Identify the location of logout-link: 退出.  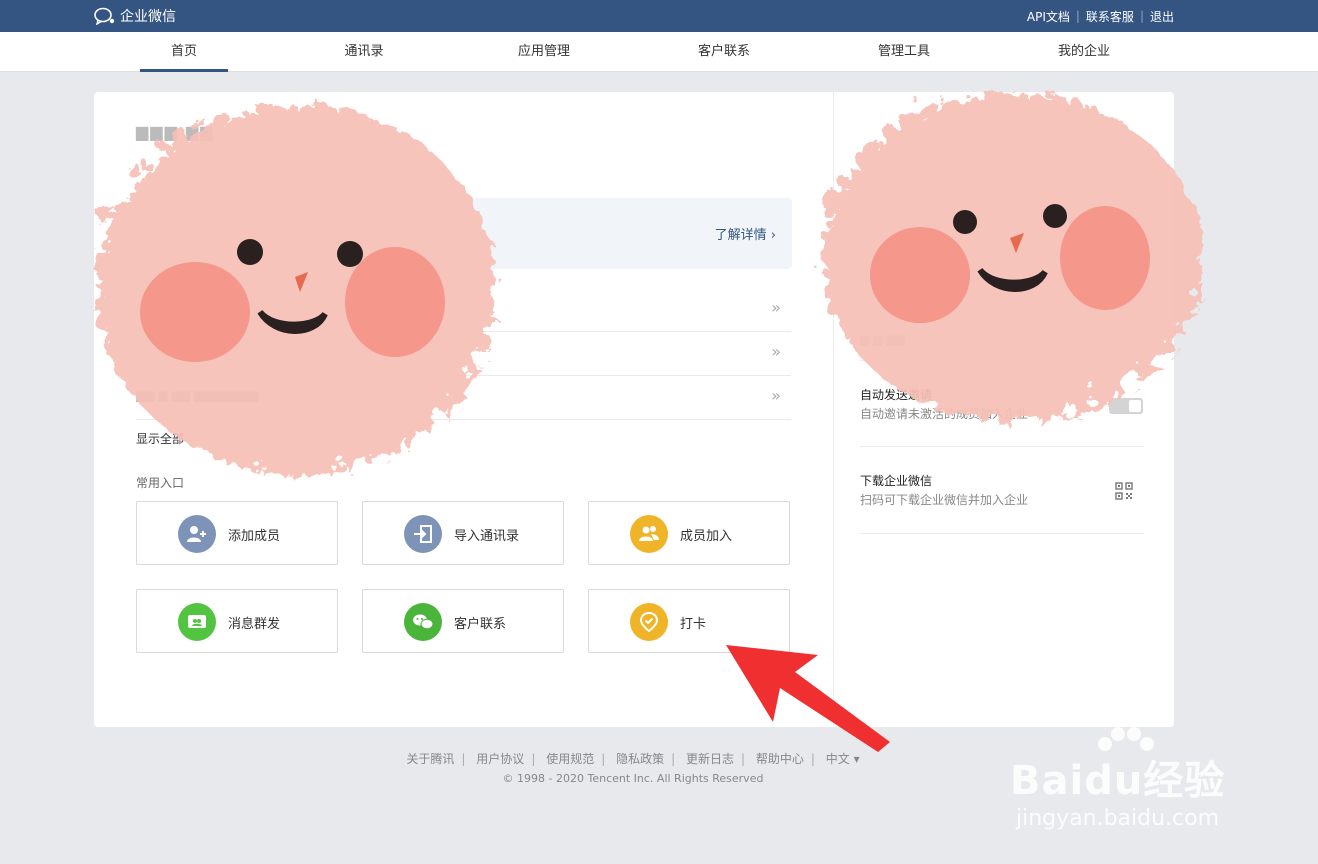
(1162, 16).